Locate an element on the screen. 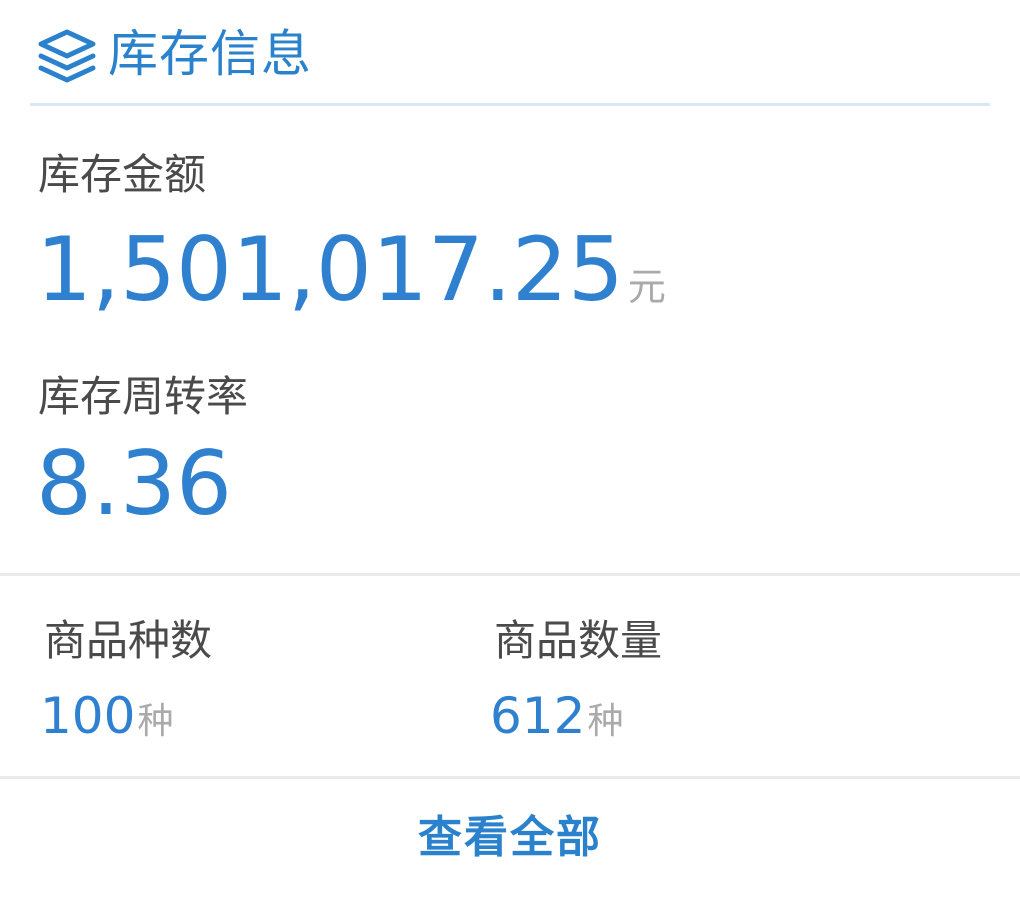 The height and width of the screenshot is (900, 1020). card-title: 库存信息 is located at coordinates (210, 54).